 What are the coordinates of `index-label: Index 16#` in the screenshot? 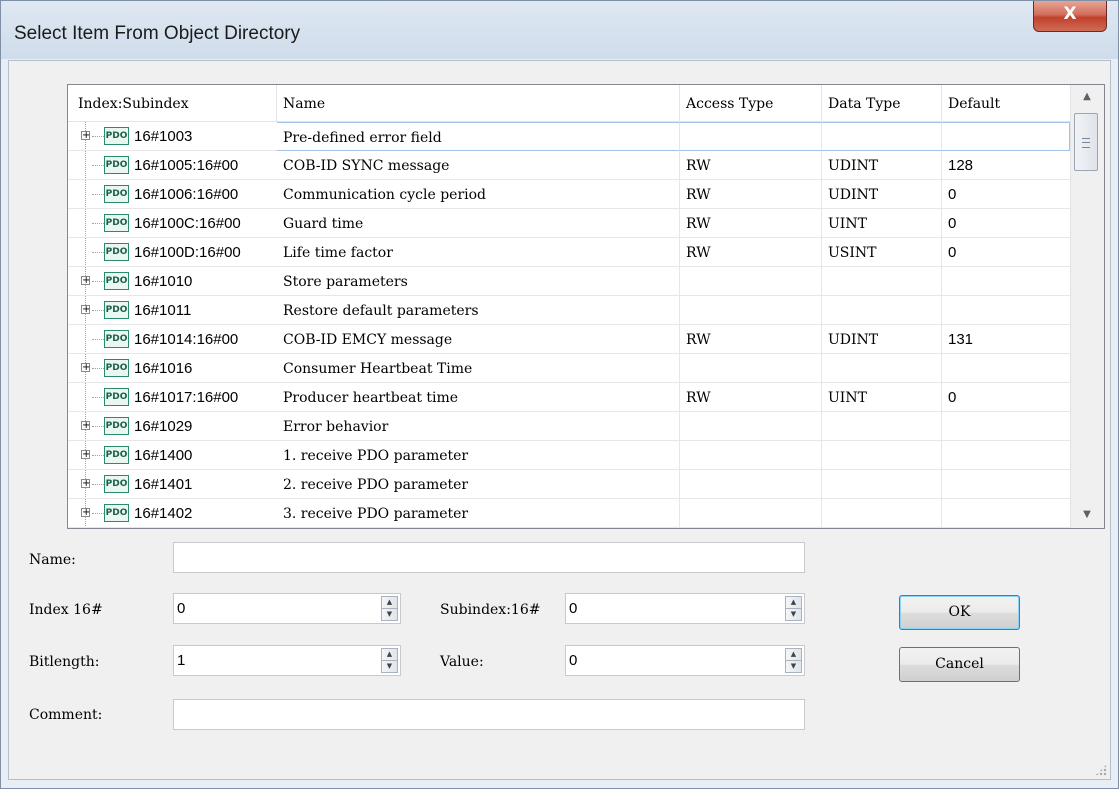 It's located at (66, 610).